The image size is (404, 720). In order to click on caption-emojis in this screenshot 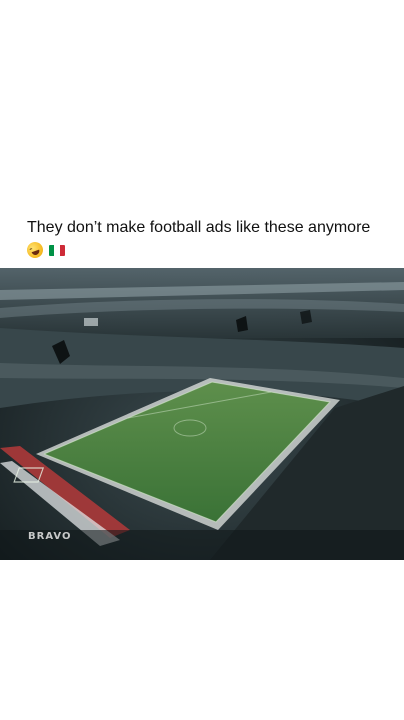, I will do `click(205, 250)`.